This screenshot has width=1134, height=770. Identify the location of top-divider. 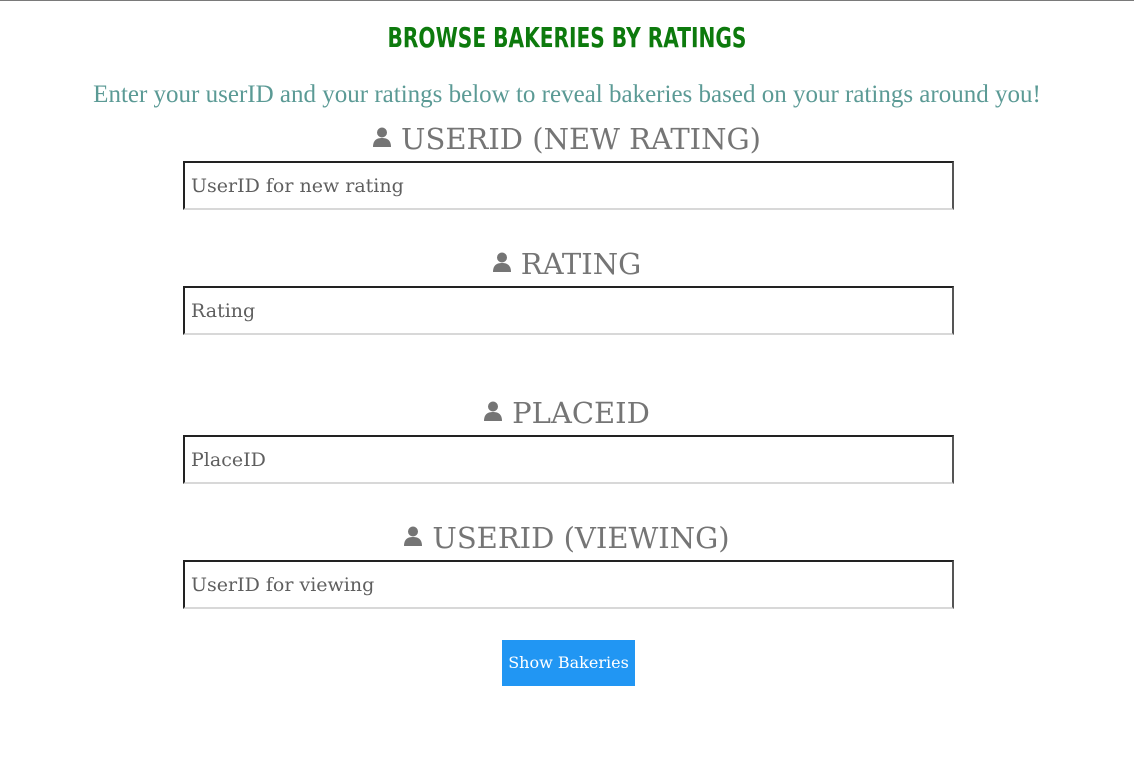
(567, 0).